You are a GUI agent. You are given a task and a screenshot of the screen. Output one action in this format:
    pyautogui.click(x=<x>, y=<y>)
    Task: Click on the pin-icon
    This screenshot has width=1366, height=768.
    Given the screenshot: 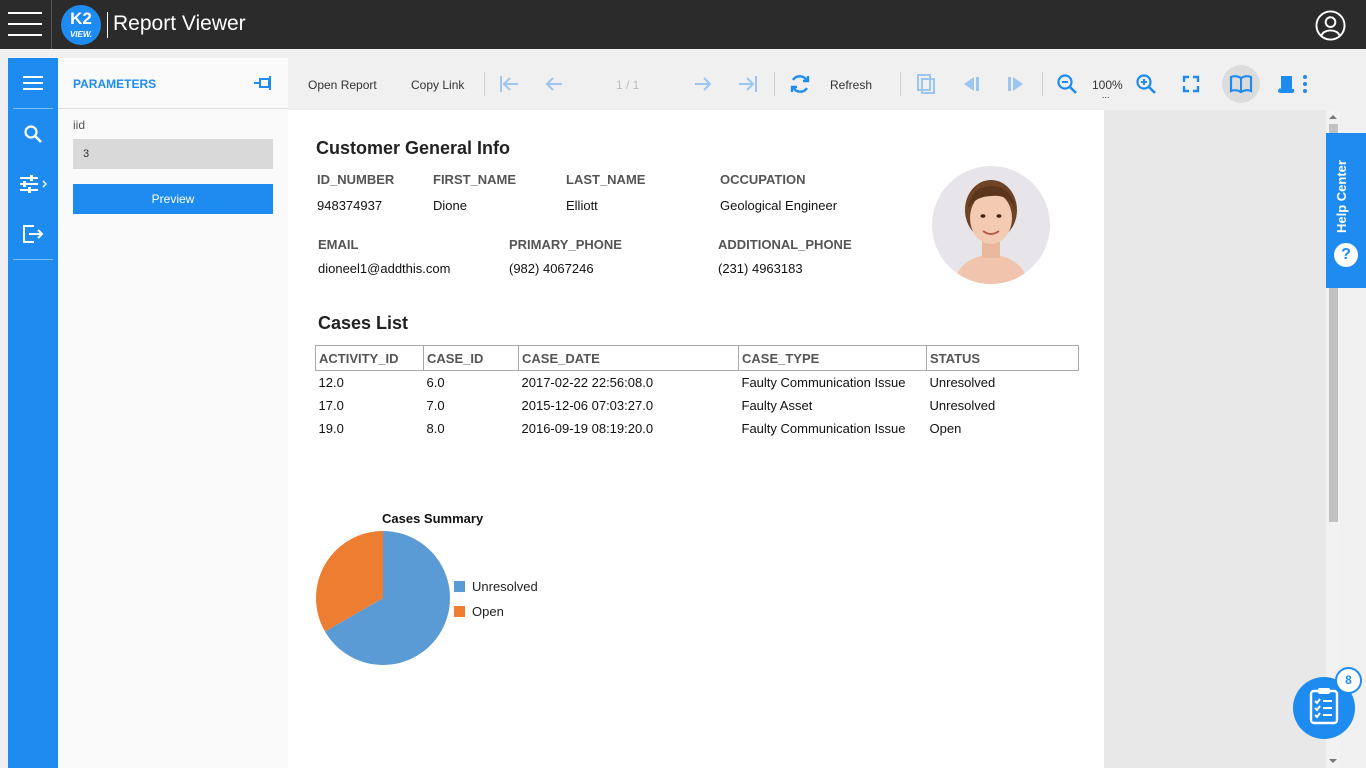 What is the action you would take?
    pyautogui.click(x=264, y=83)
    